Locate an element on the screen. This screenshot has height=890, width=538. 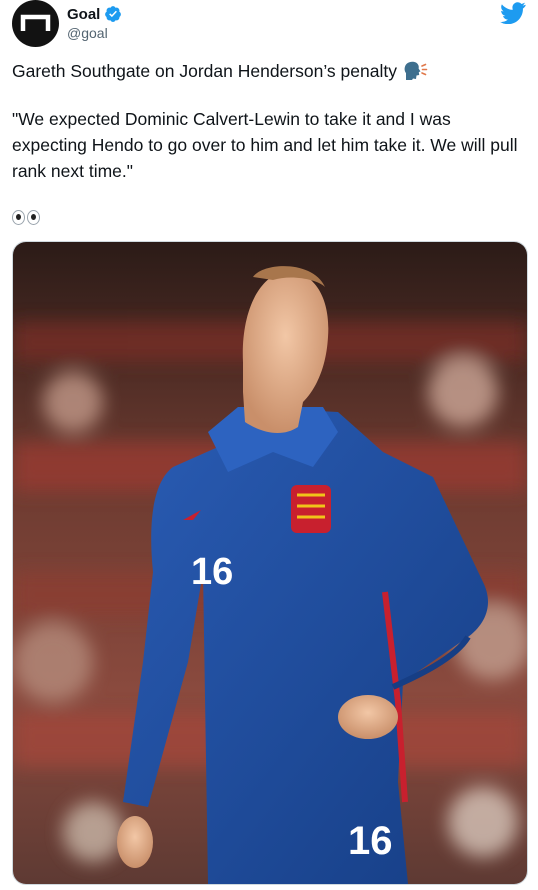
name-row: Goal is located at coordinates (94, 14).